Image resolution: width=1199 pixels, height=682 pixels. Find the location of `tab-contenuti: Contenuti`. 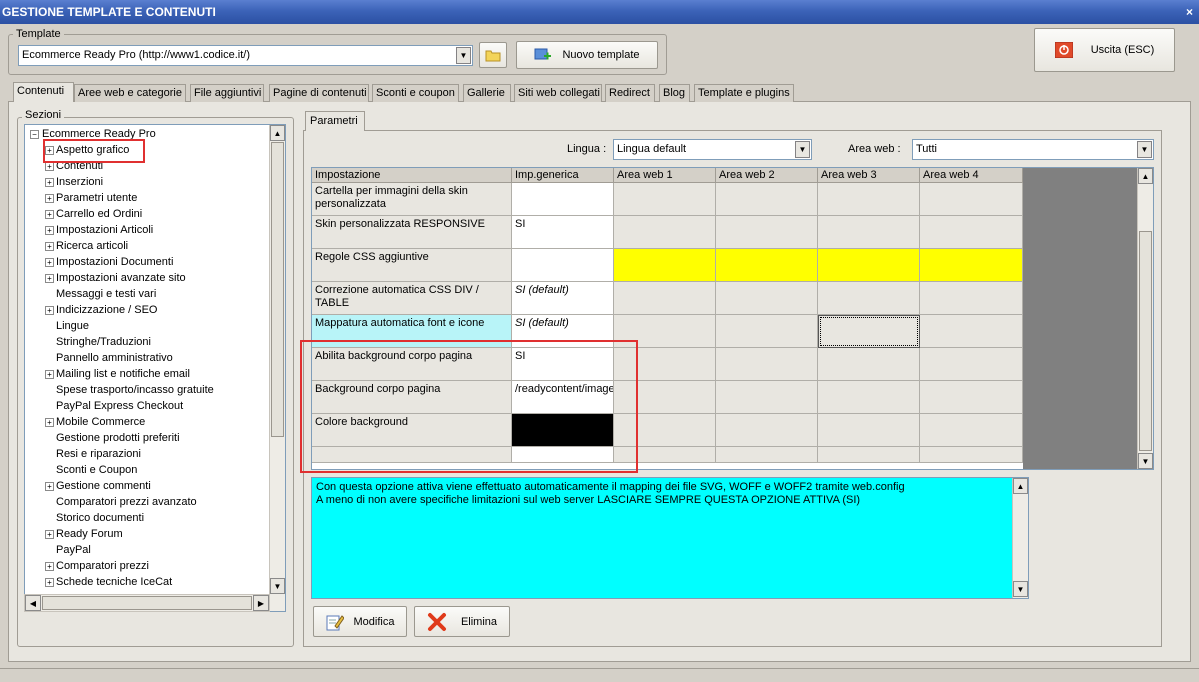

tab-contenuti: Contenuti is located at coordinates (43, 92).